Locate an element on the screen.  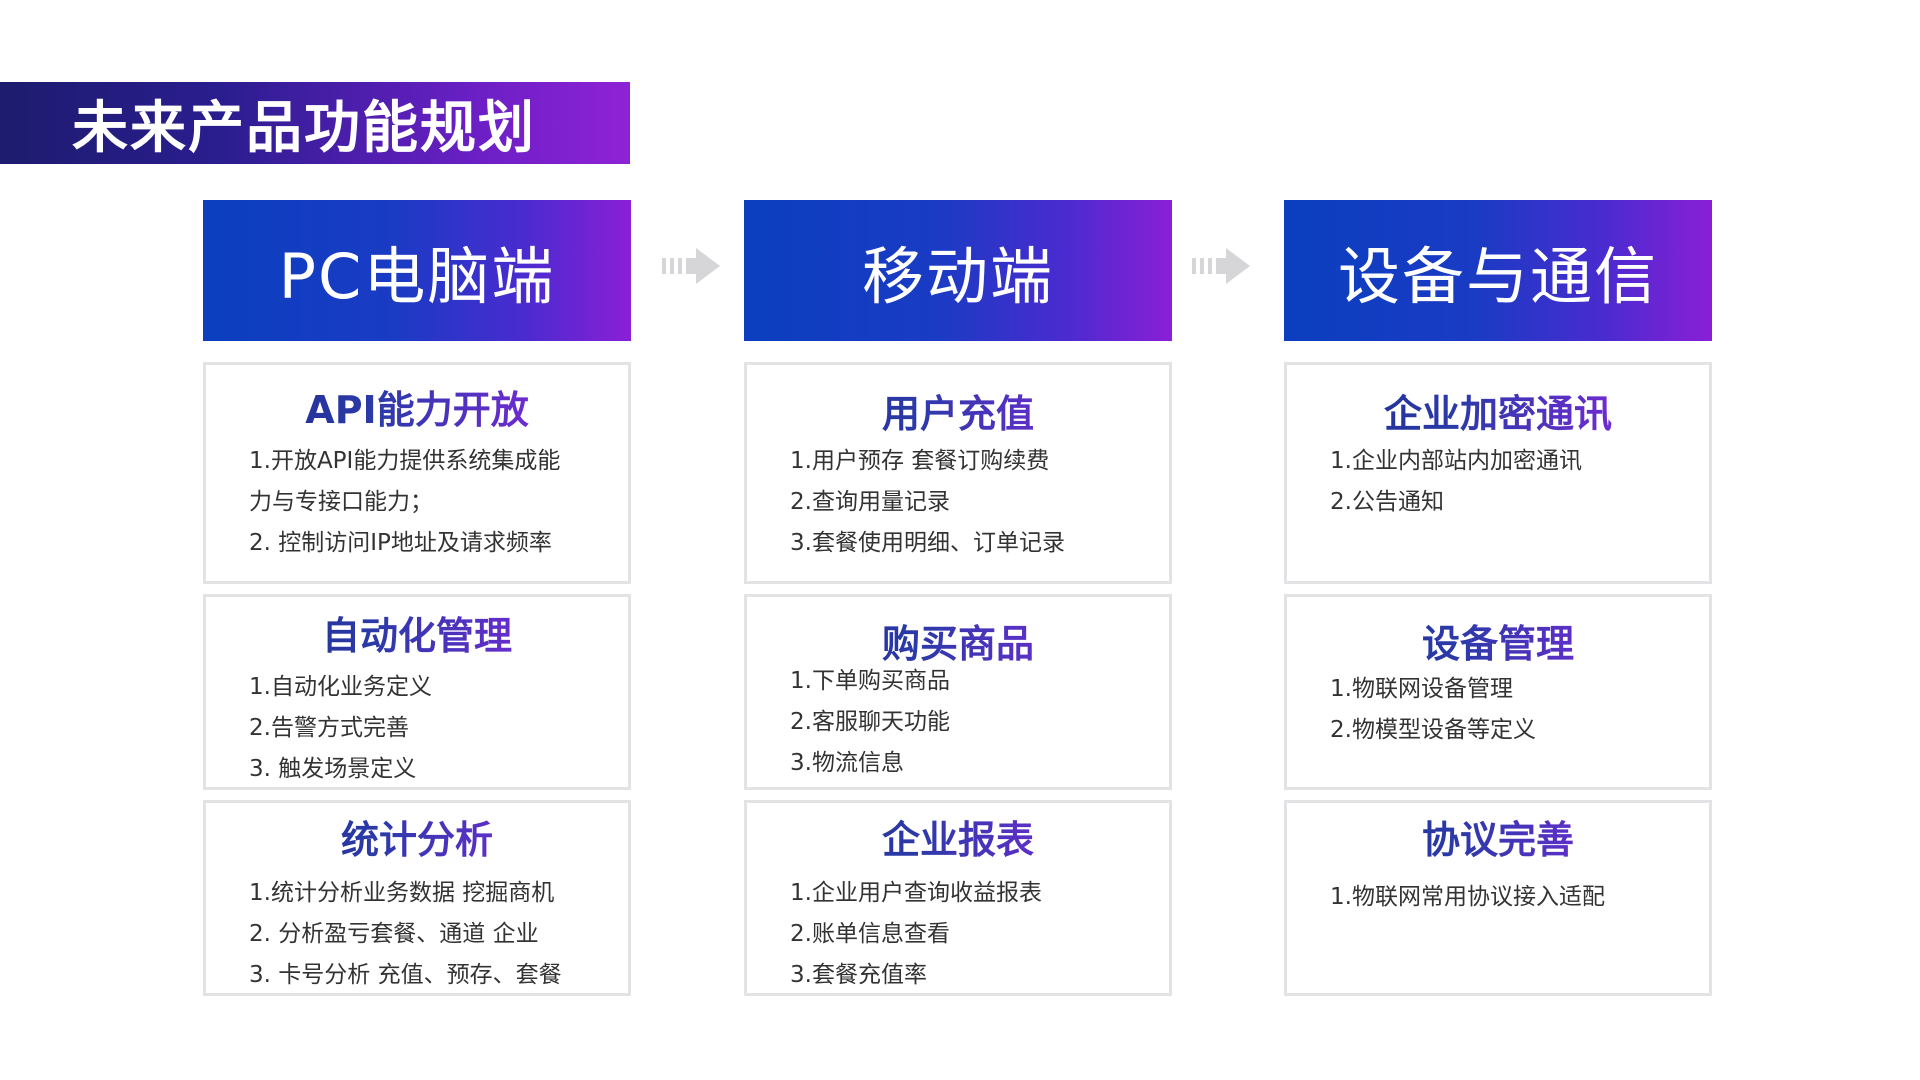
card-line: 1.自动化业务定义 is located at coordinates (340, 687).